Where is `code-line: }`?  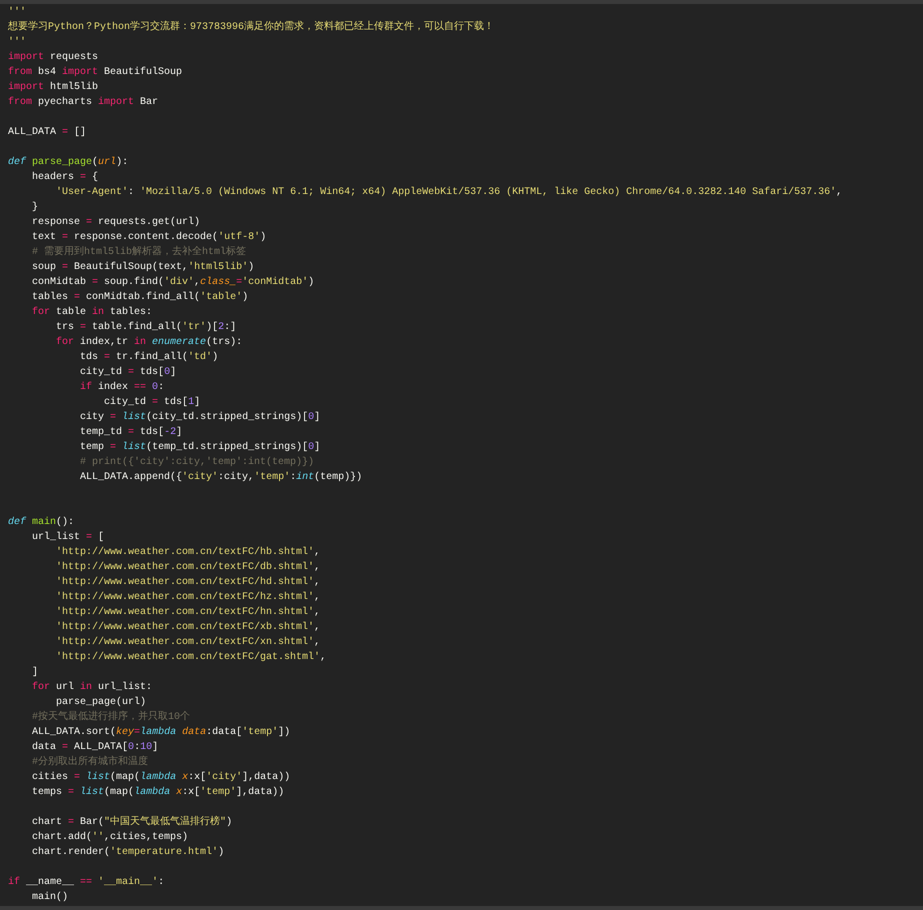
code-line: } is located at coordinates (34, 207).